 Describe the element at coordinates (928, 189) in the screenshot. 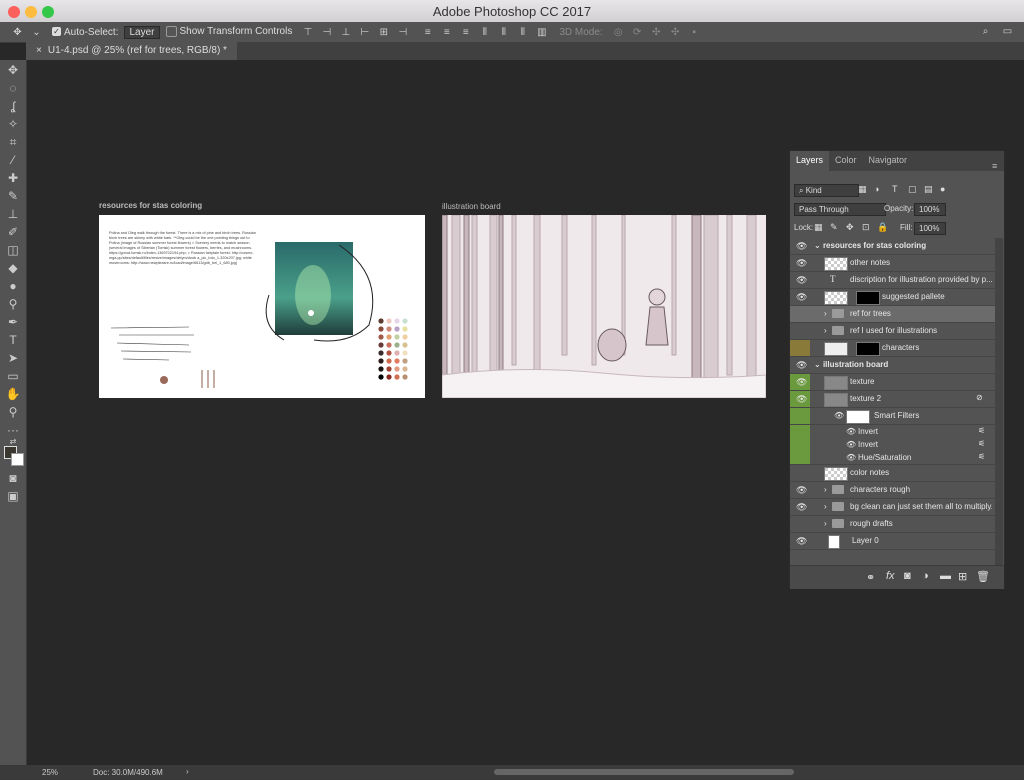

I see `smart-object-filter-icon: ▤` at that location.